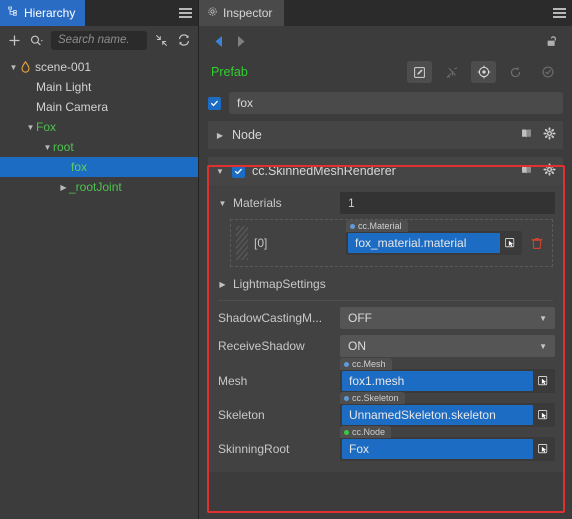 Image resolution: width=572 pixels, height=519 pixels. Describe the element at coordinates (43, 13) in the screenshot. I see `tab-hierarchy: Hierarchy` at that location.